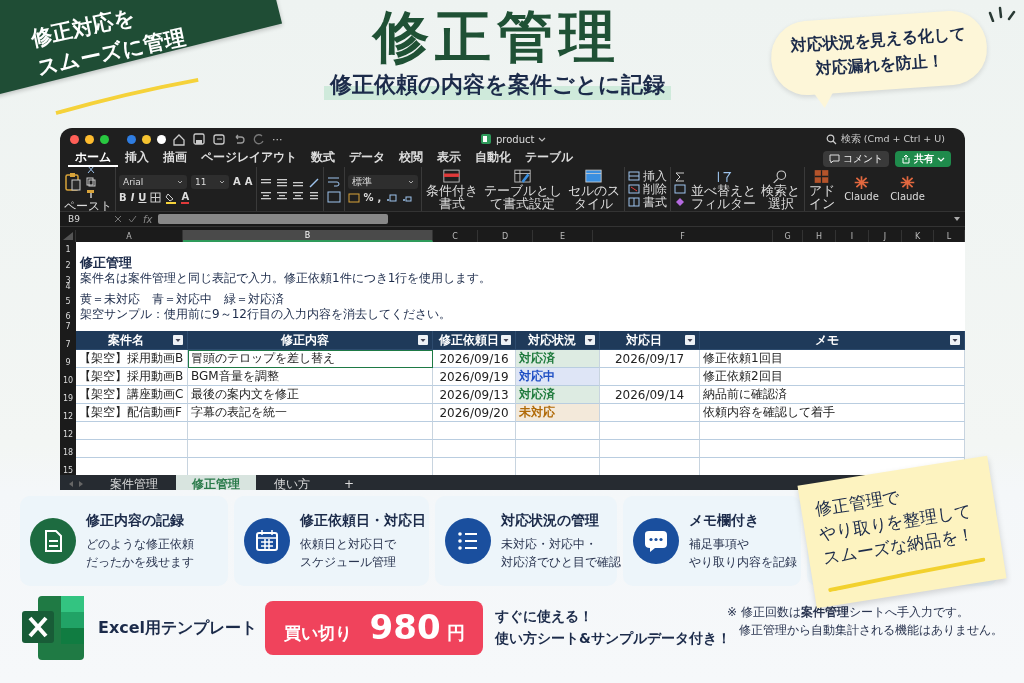 The height and width of the screenshot is (683, 1024). What do you see at coordinates (104, 139) in the screenshot?
I see `zoom-button` at bounding box center [104, 139].